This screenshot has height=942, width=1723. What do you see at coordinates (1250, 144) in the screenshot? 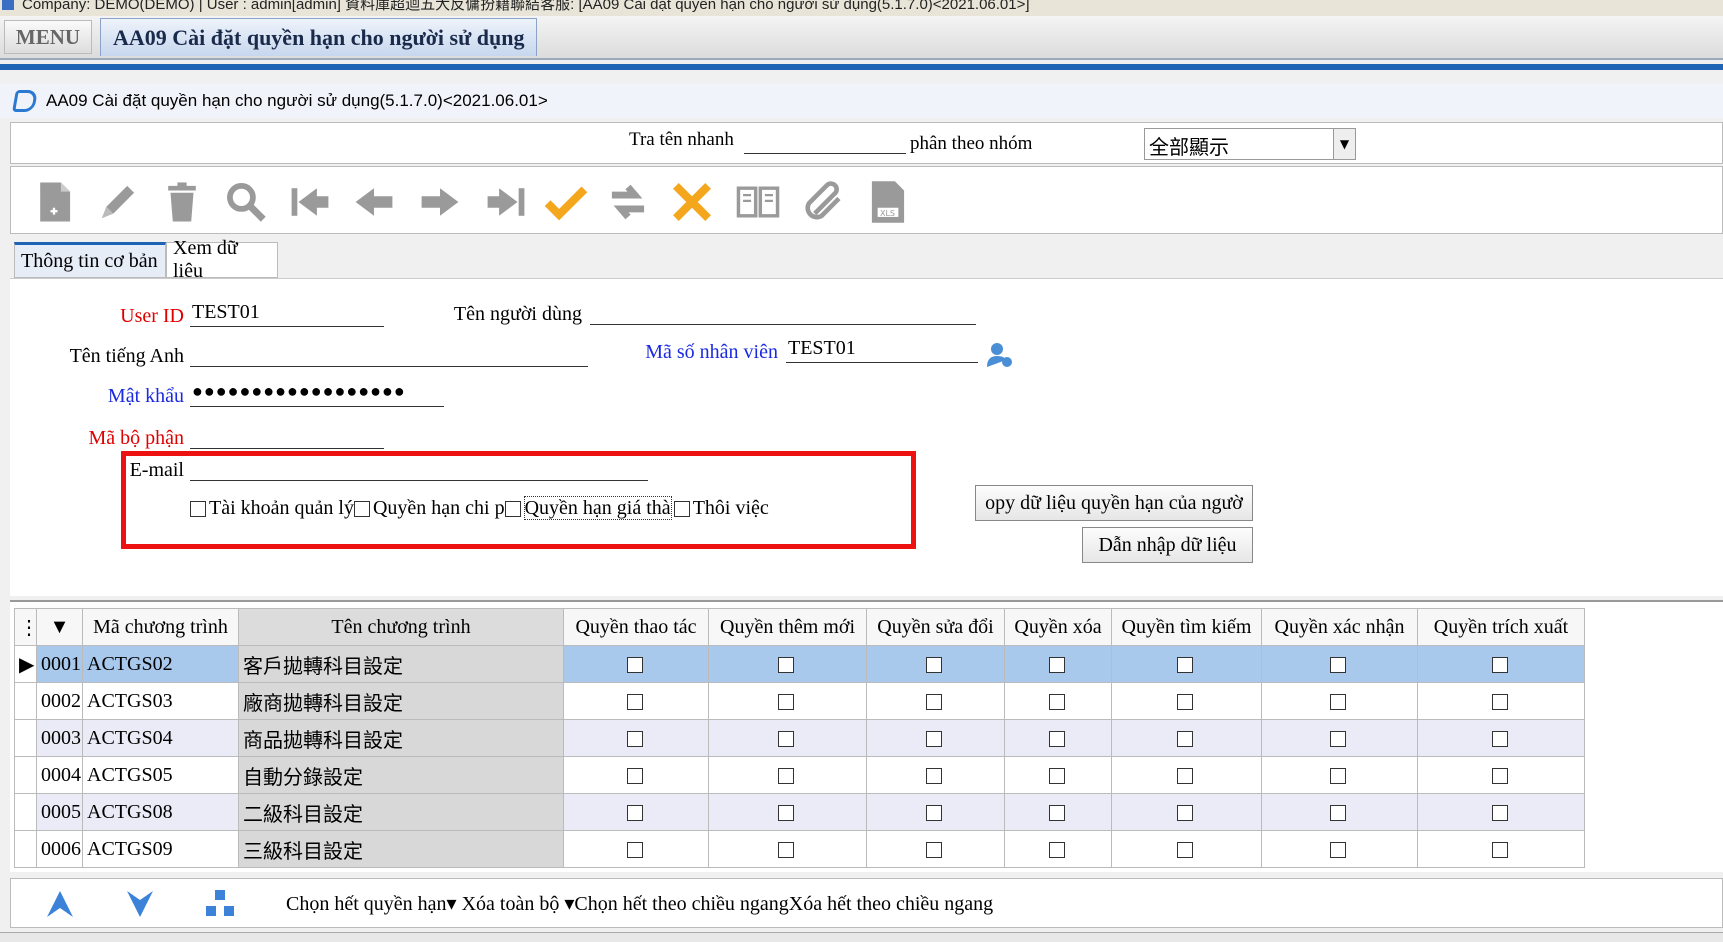
I see `group-filter-select: 全部顯示 ▼` at bounding box center [1250, 144].